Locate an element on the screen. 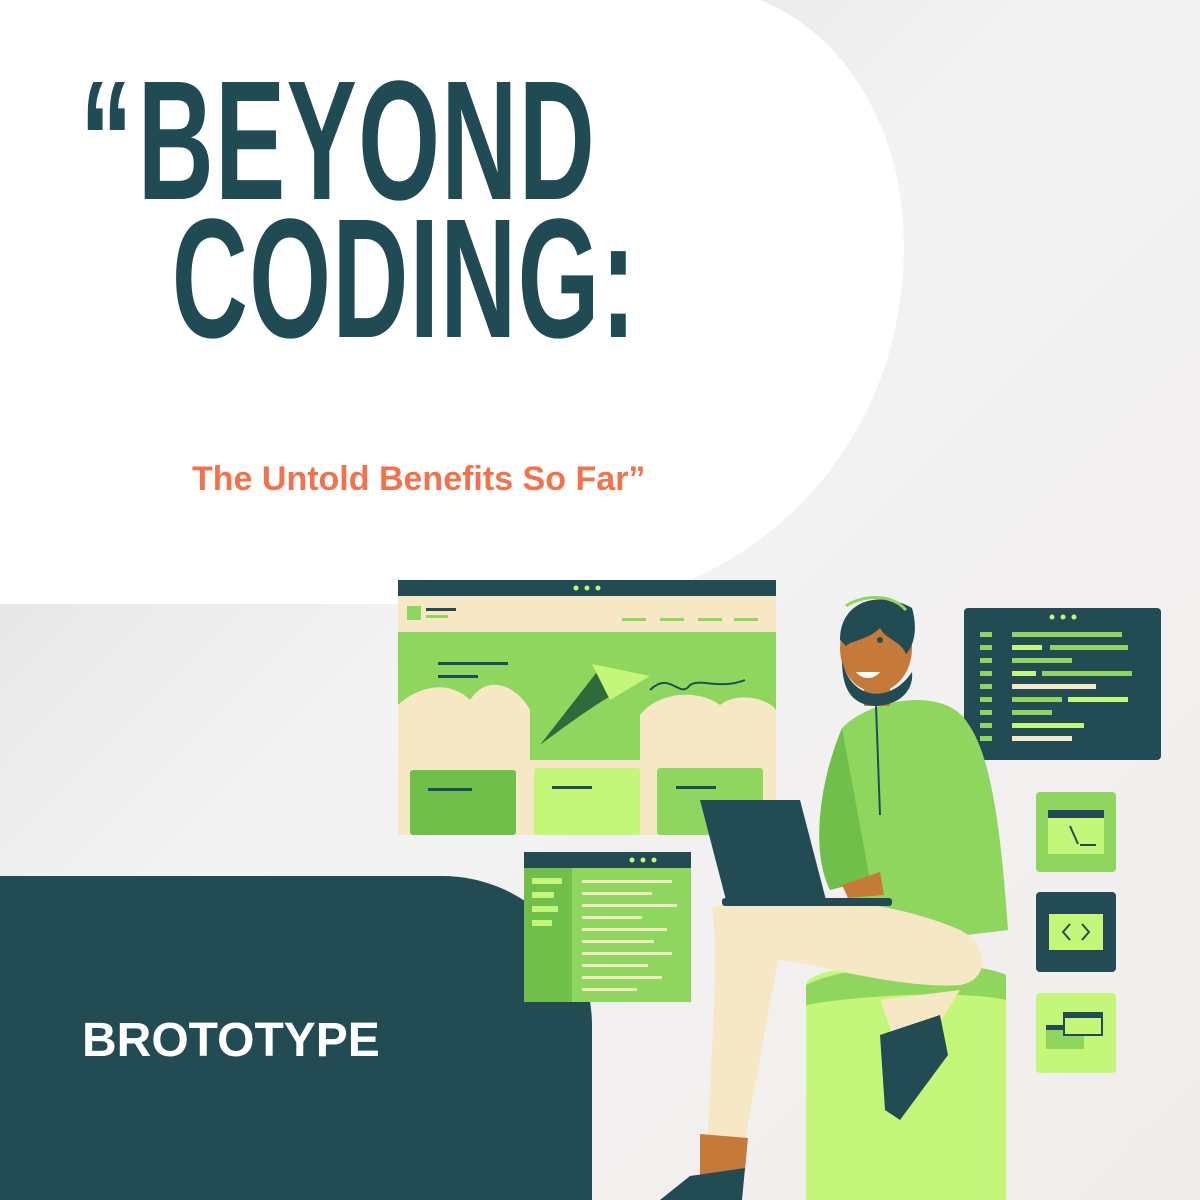 Image resolution: width=1200 pixels, height=1200 pixels. sidebar-window-illustration is located at coordinates (607, 927).